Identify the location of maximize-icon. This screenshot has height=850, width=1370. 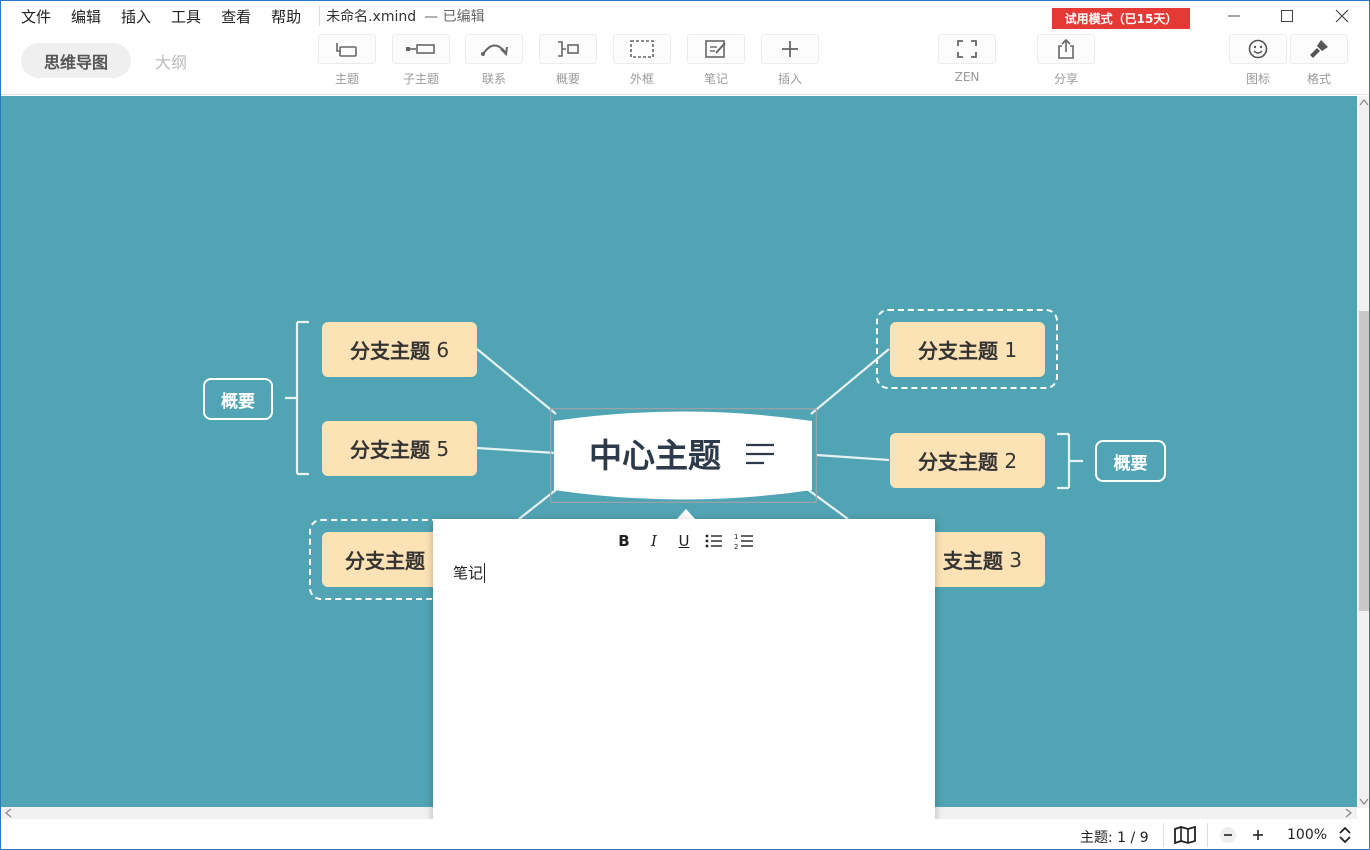
(1287, 16).